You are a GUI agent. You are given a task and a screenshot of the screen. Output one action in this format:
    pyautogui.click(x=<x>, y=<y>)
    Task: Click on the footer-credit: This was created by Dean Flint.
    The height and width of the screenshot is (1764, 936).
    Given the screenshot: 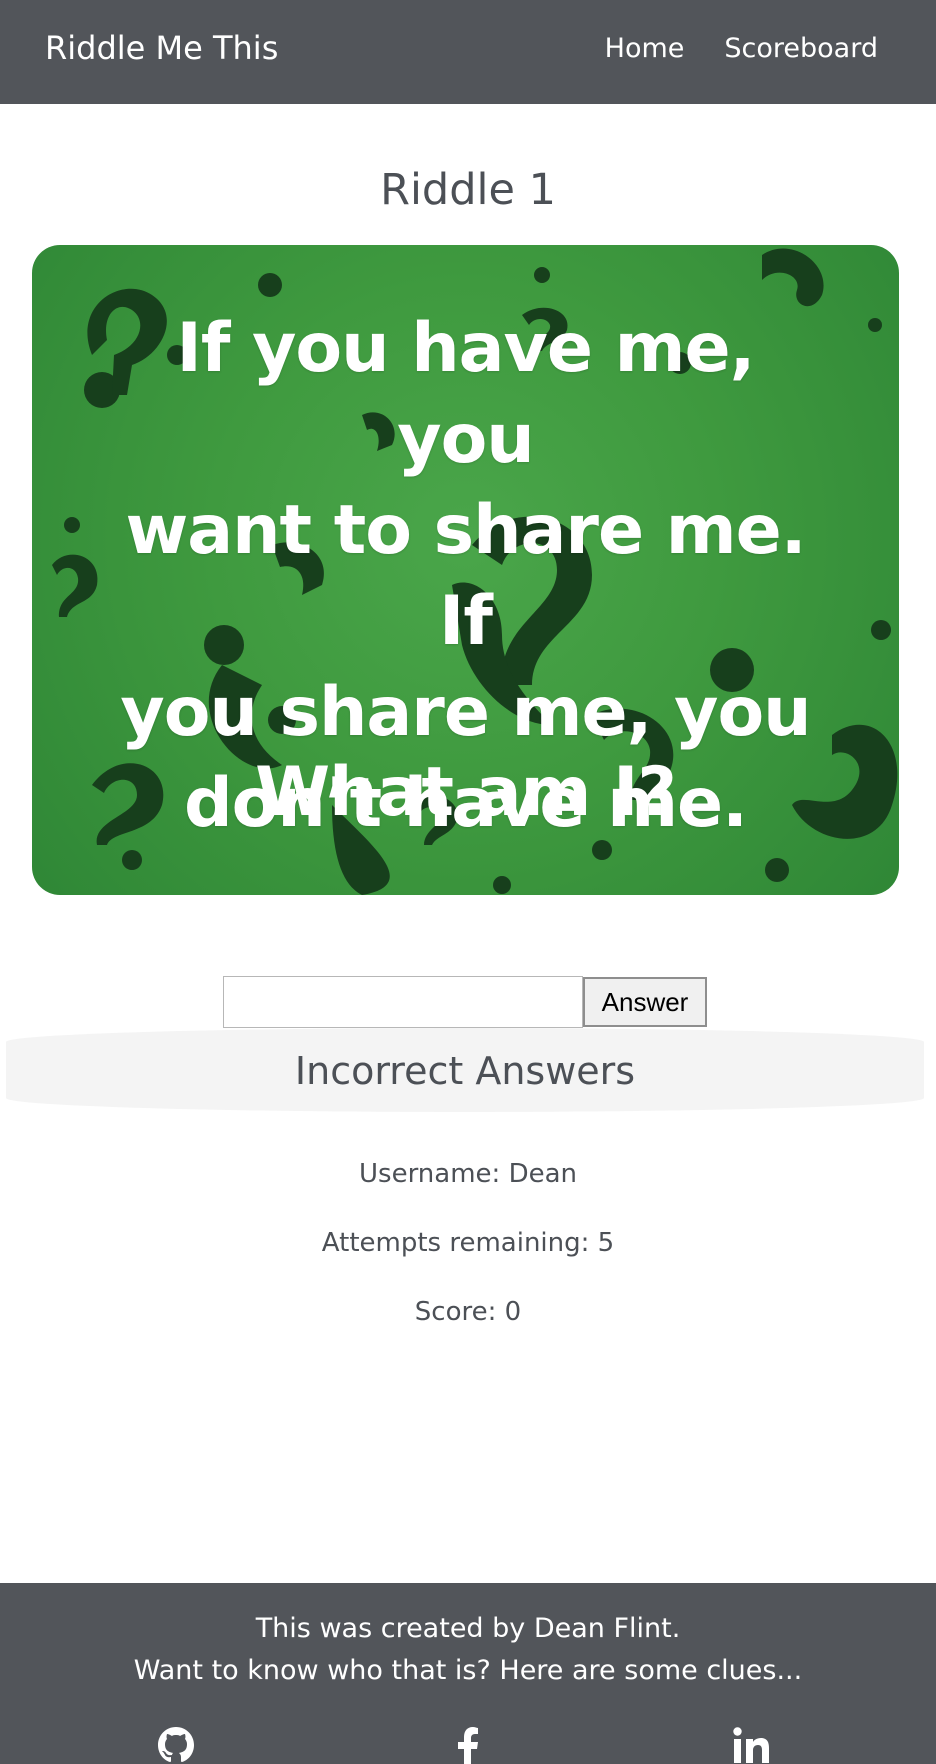 What is the action you would take?
    pyautogui.click(x=468, y=1628)
    